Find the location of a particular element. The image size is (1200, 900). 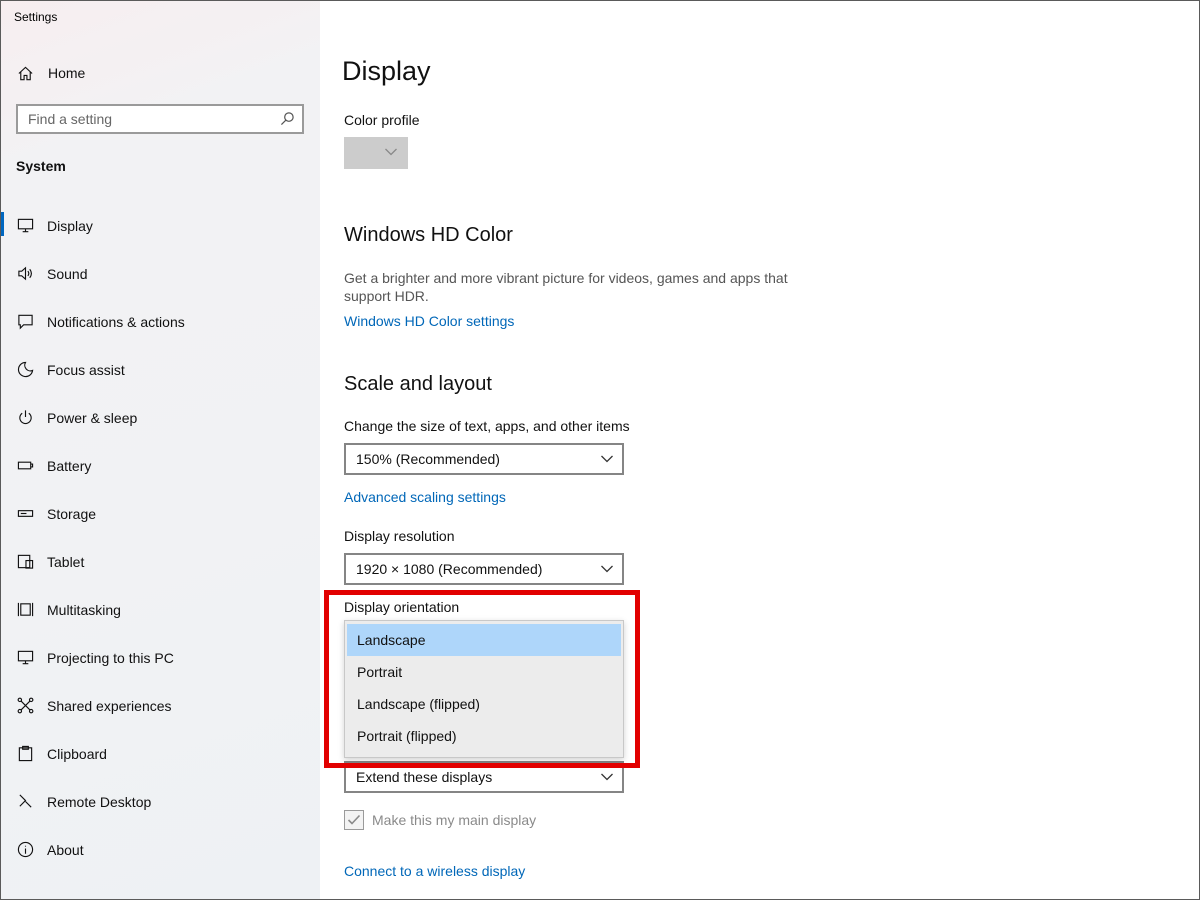

scale-value: 150% (Recommended) is located at coordinates (428, 459).